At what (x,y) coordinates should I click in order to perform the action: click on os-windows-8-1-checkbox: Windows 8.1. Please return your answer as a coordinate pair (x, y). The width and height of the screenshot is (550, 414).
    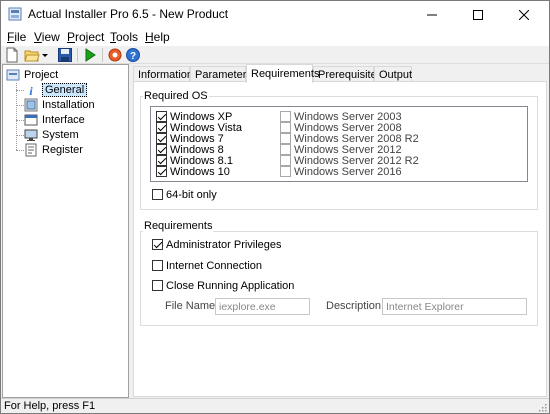
    Looking at the image, I should click on (194, 161).